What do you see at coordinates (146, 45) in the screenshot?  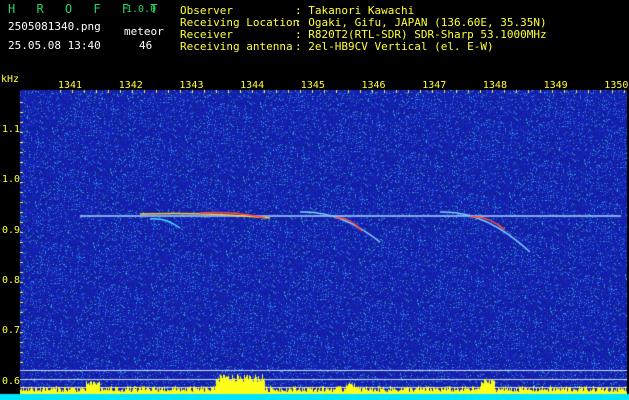 I see `meteor-count: 46` at bounding box center [146, 45].